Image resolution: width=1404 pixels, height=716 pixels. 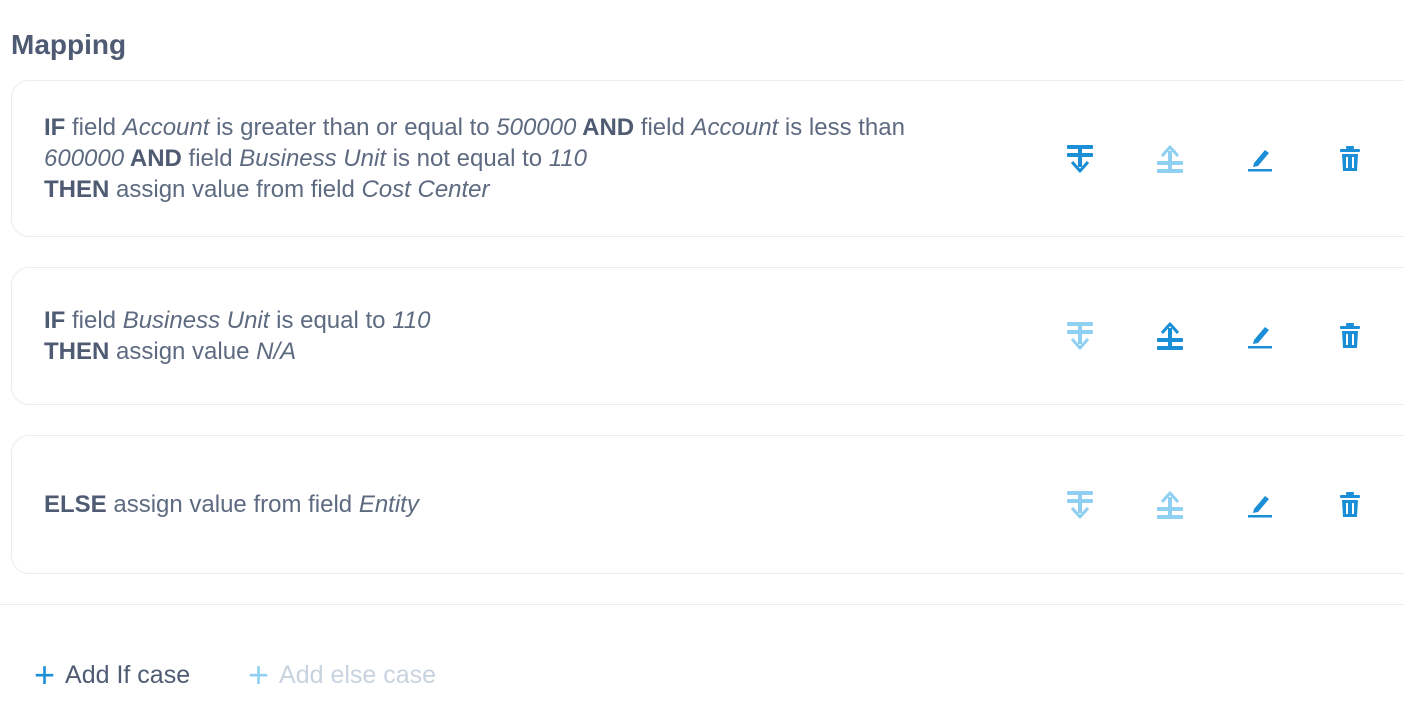 What do you see at coordinates (69, 44) in the screenshot?
I see `page-title: Mapping` at bounding box center [69, 44].